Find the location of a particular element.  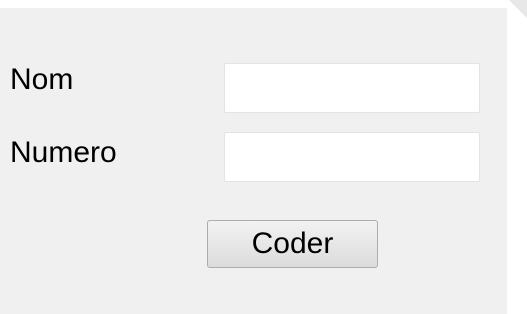

coder-button: Coder is located at coordinates (292, 244).